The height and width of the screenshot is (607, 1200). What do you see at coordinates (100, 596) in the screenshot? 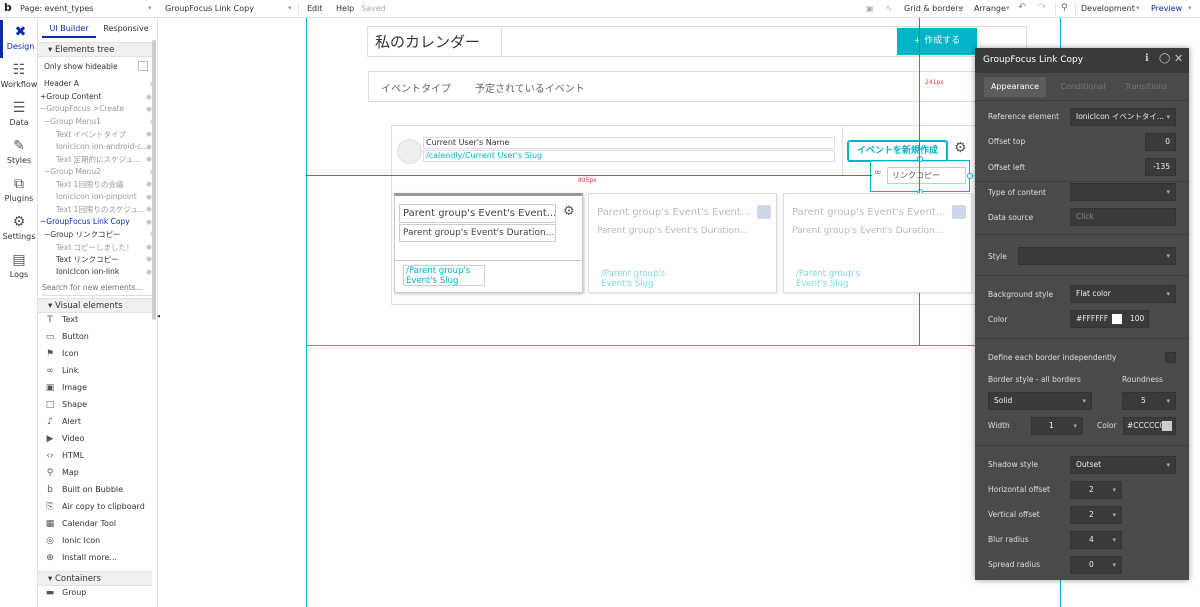
I see `element-group: ▬ Group` at bounding box center [100, 596].